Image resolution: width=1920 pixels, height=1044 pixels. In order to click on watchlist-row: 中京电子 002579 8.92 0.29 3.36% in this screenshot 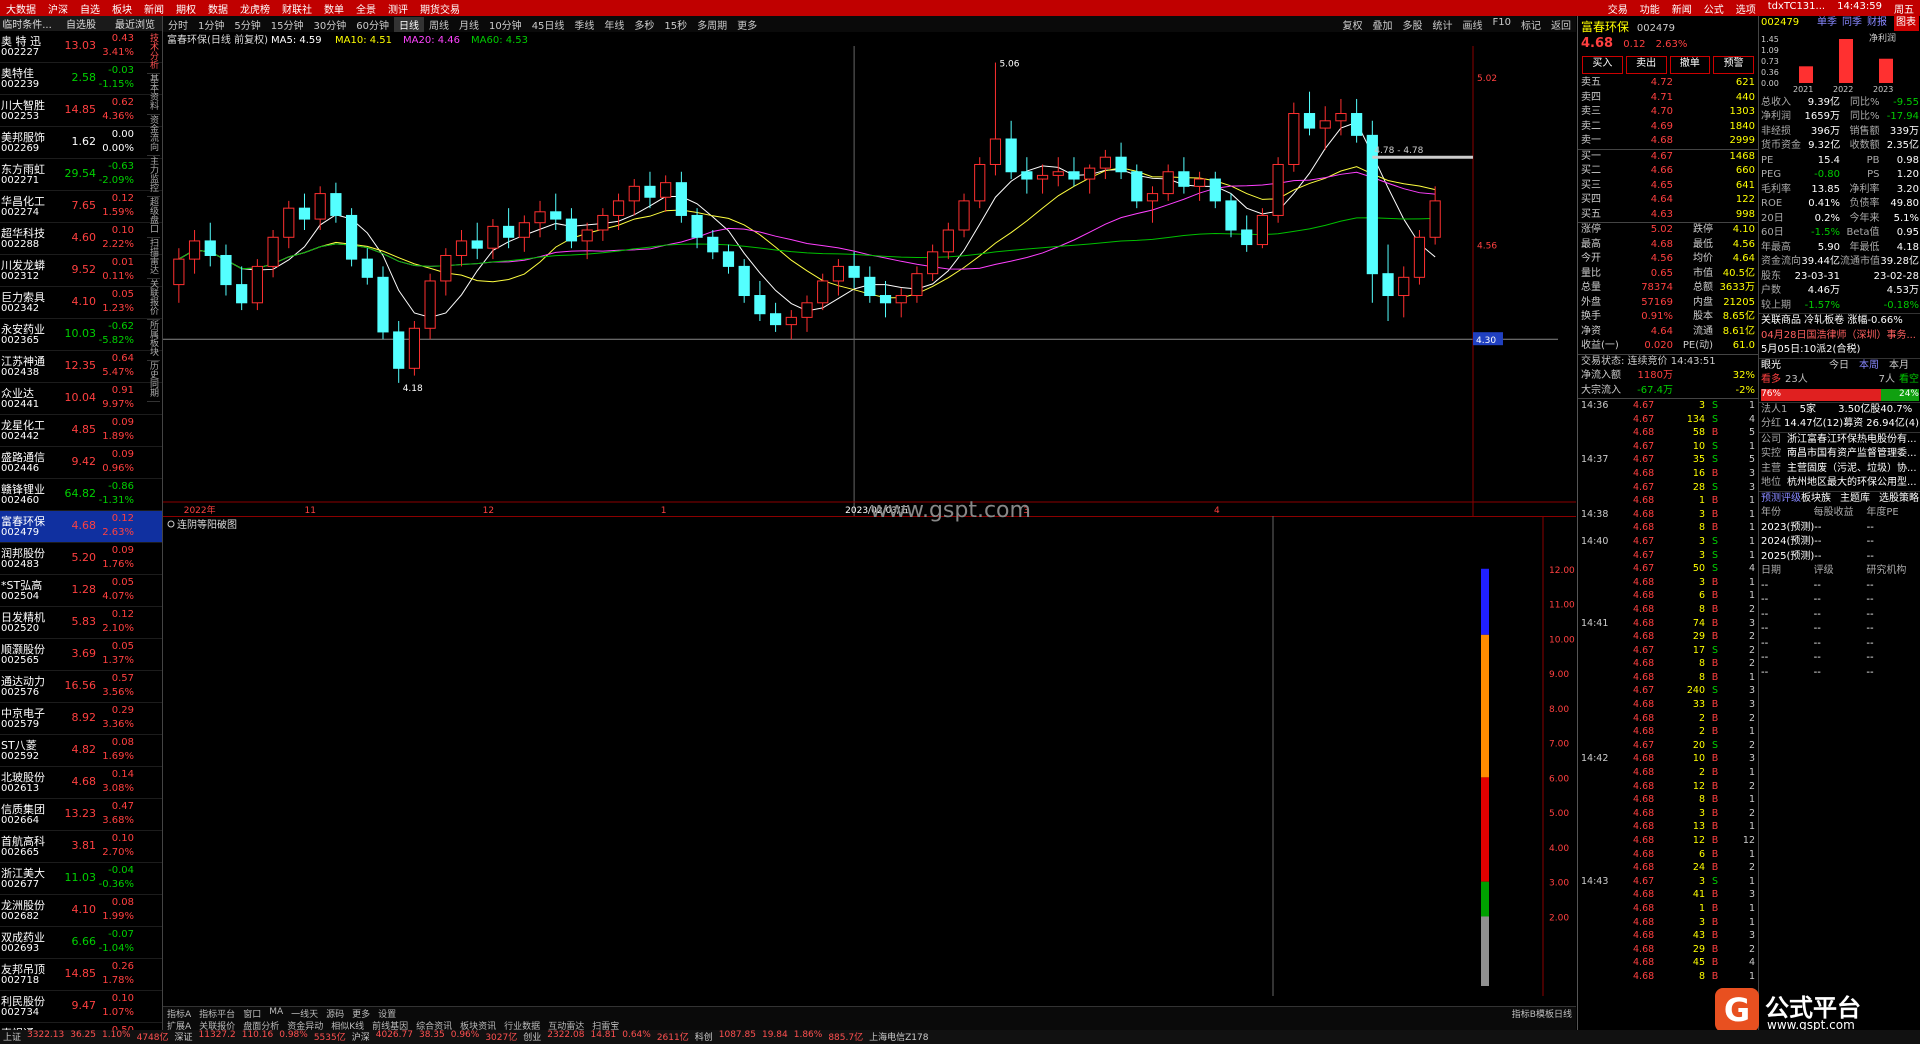, I will do `click(81, 719)`.